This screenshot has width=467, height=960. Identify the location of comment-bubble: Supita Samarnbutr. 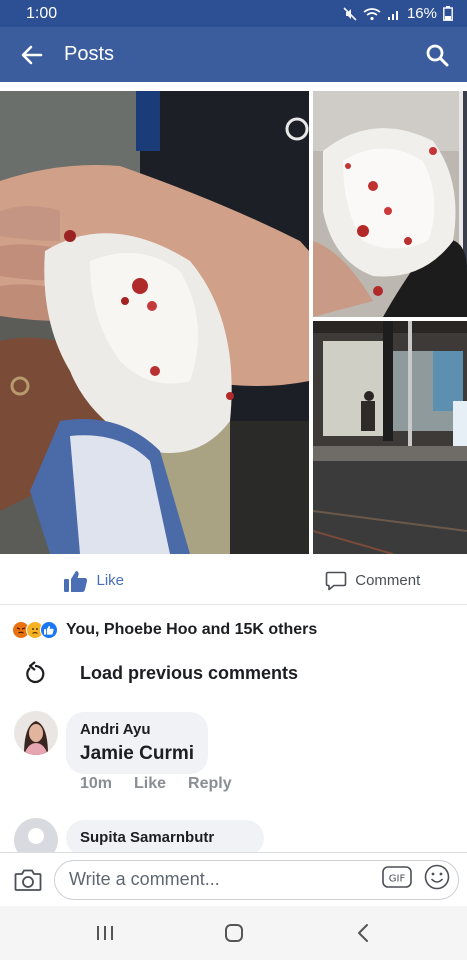
(165, 836).